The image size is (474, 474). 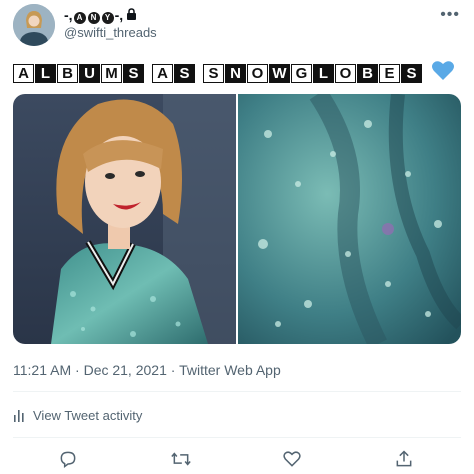 What do you see at coordinates (107, 17) in the screenshot?
I see `name-circle-letter: Y` at bounding box center [107, 17].